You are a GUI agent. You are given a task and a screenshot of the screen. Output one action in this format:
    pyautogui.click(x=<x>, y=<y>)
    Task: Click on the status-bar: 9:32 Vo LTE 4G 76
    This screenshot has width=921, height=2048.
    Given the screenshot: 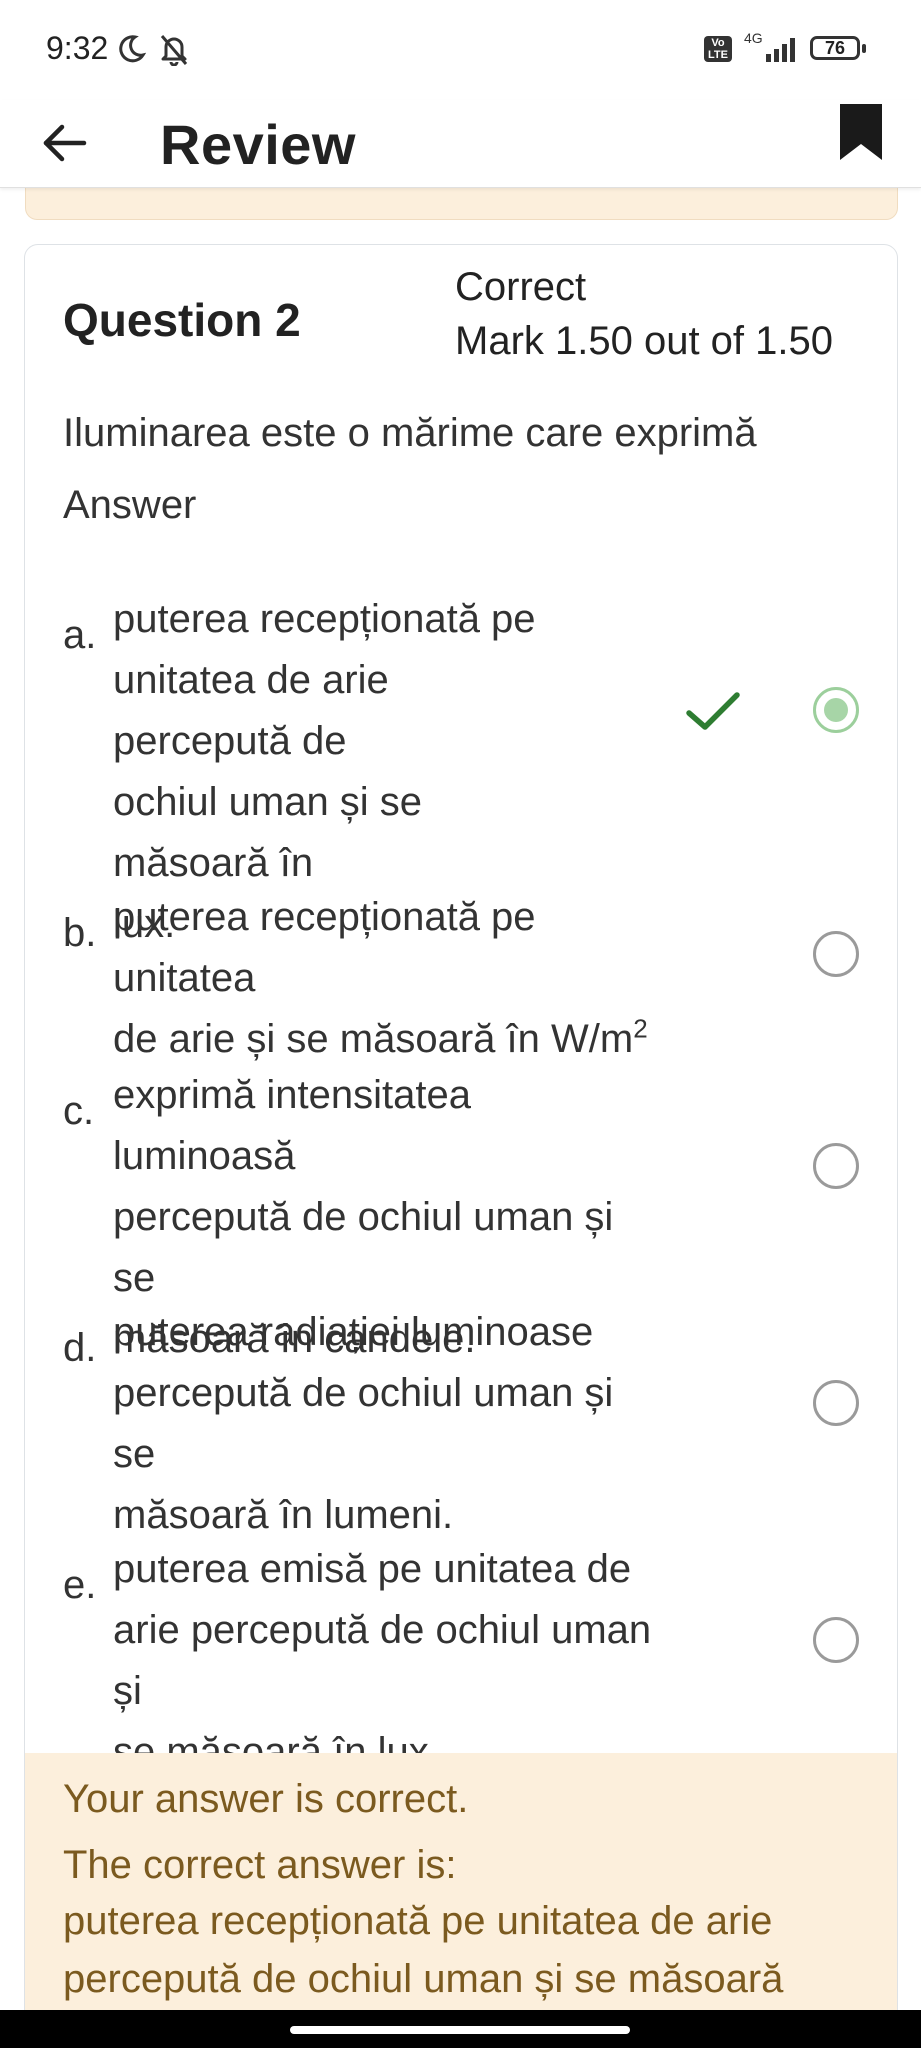 What is the action you would take?
    pyautogui.click(x=460, y=50)
    